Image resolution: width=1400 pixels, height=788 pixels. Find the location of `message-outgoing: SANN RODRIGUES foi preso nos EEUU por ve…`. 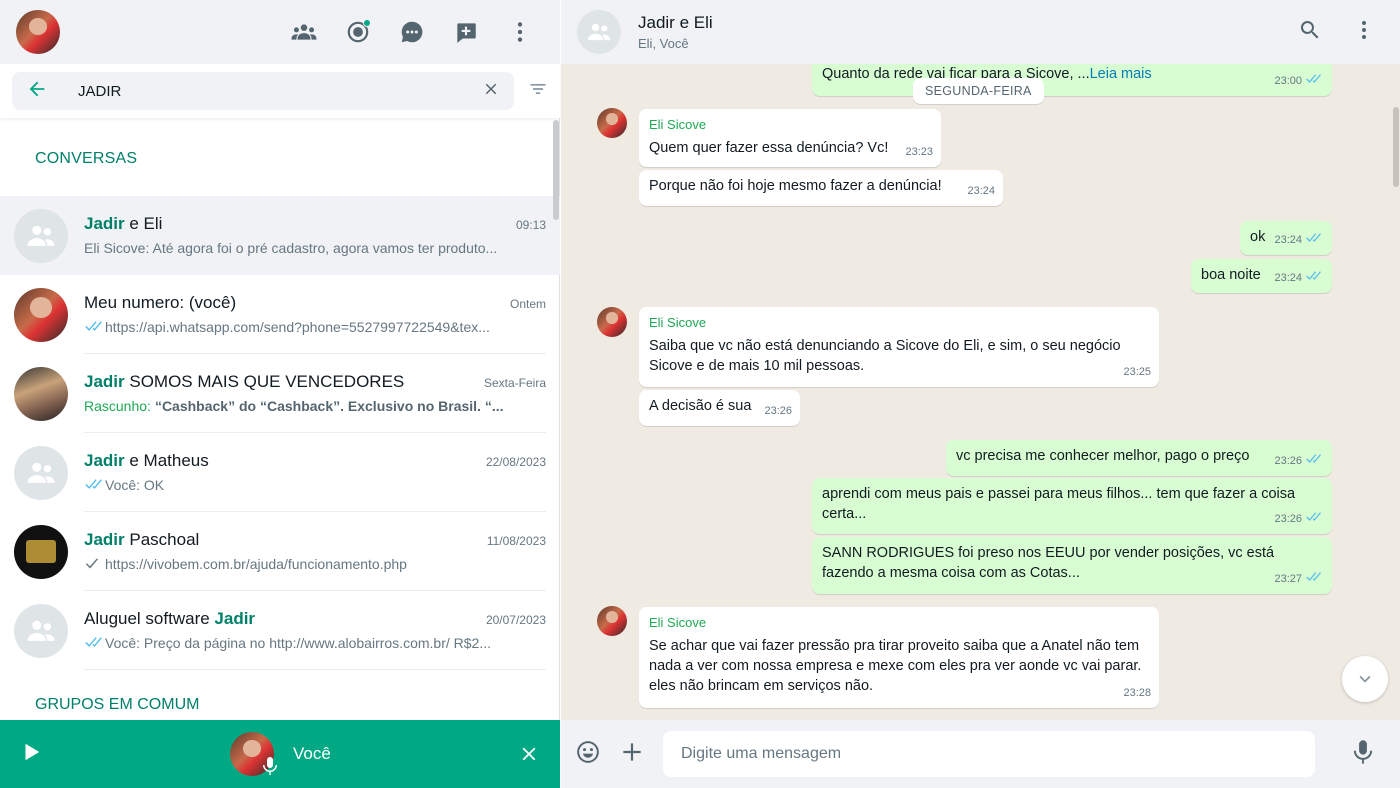

message-outgoing: SANN RODRIGUES foi preso nos EEUU por ve… is located at coordinates (1072, 565).